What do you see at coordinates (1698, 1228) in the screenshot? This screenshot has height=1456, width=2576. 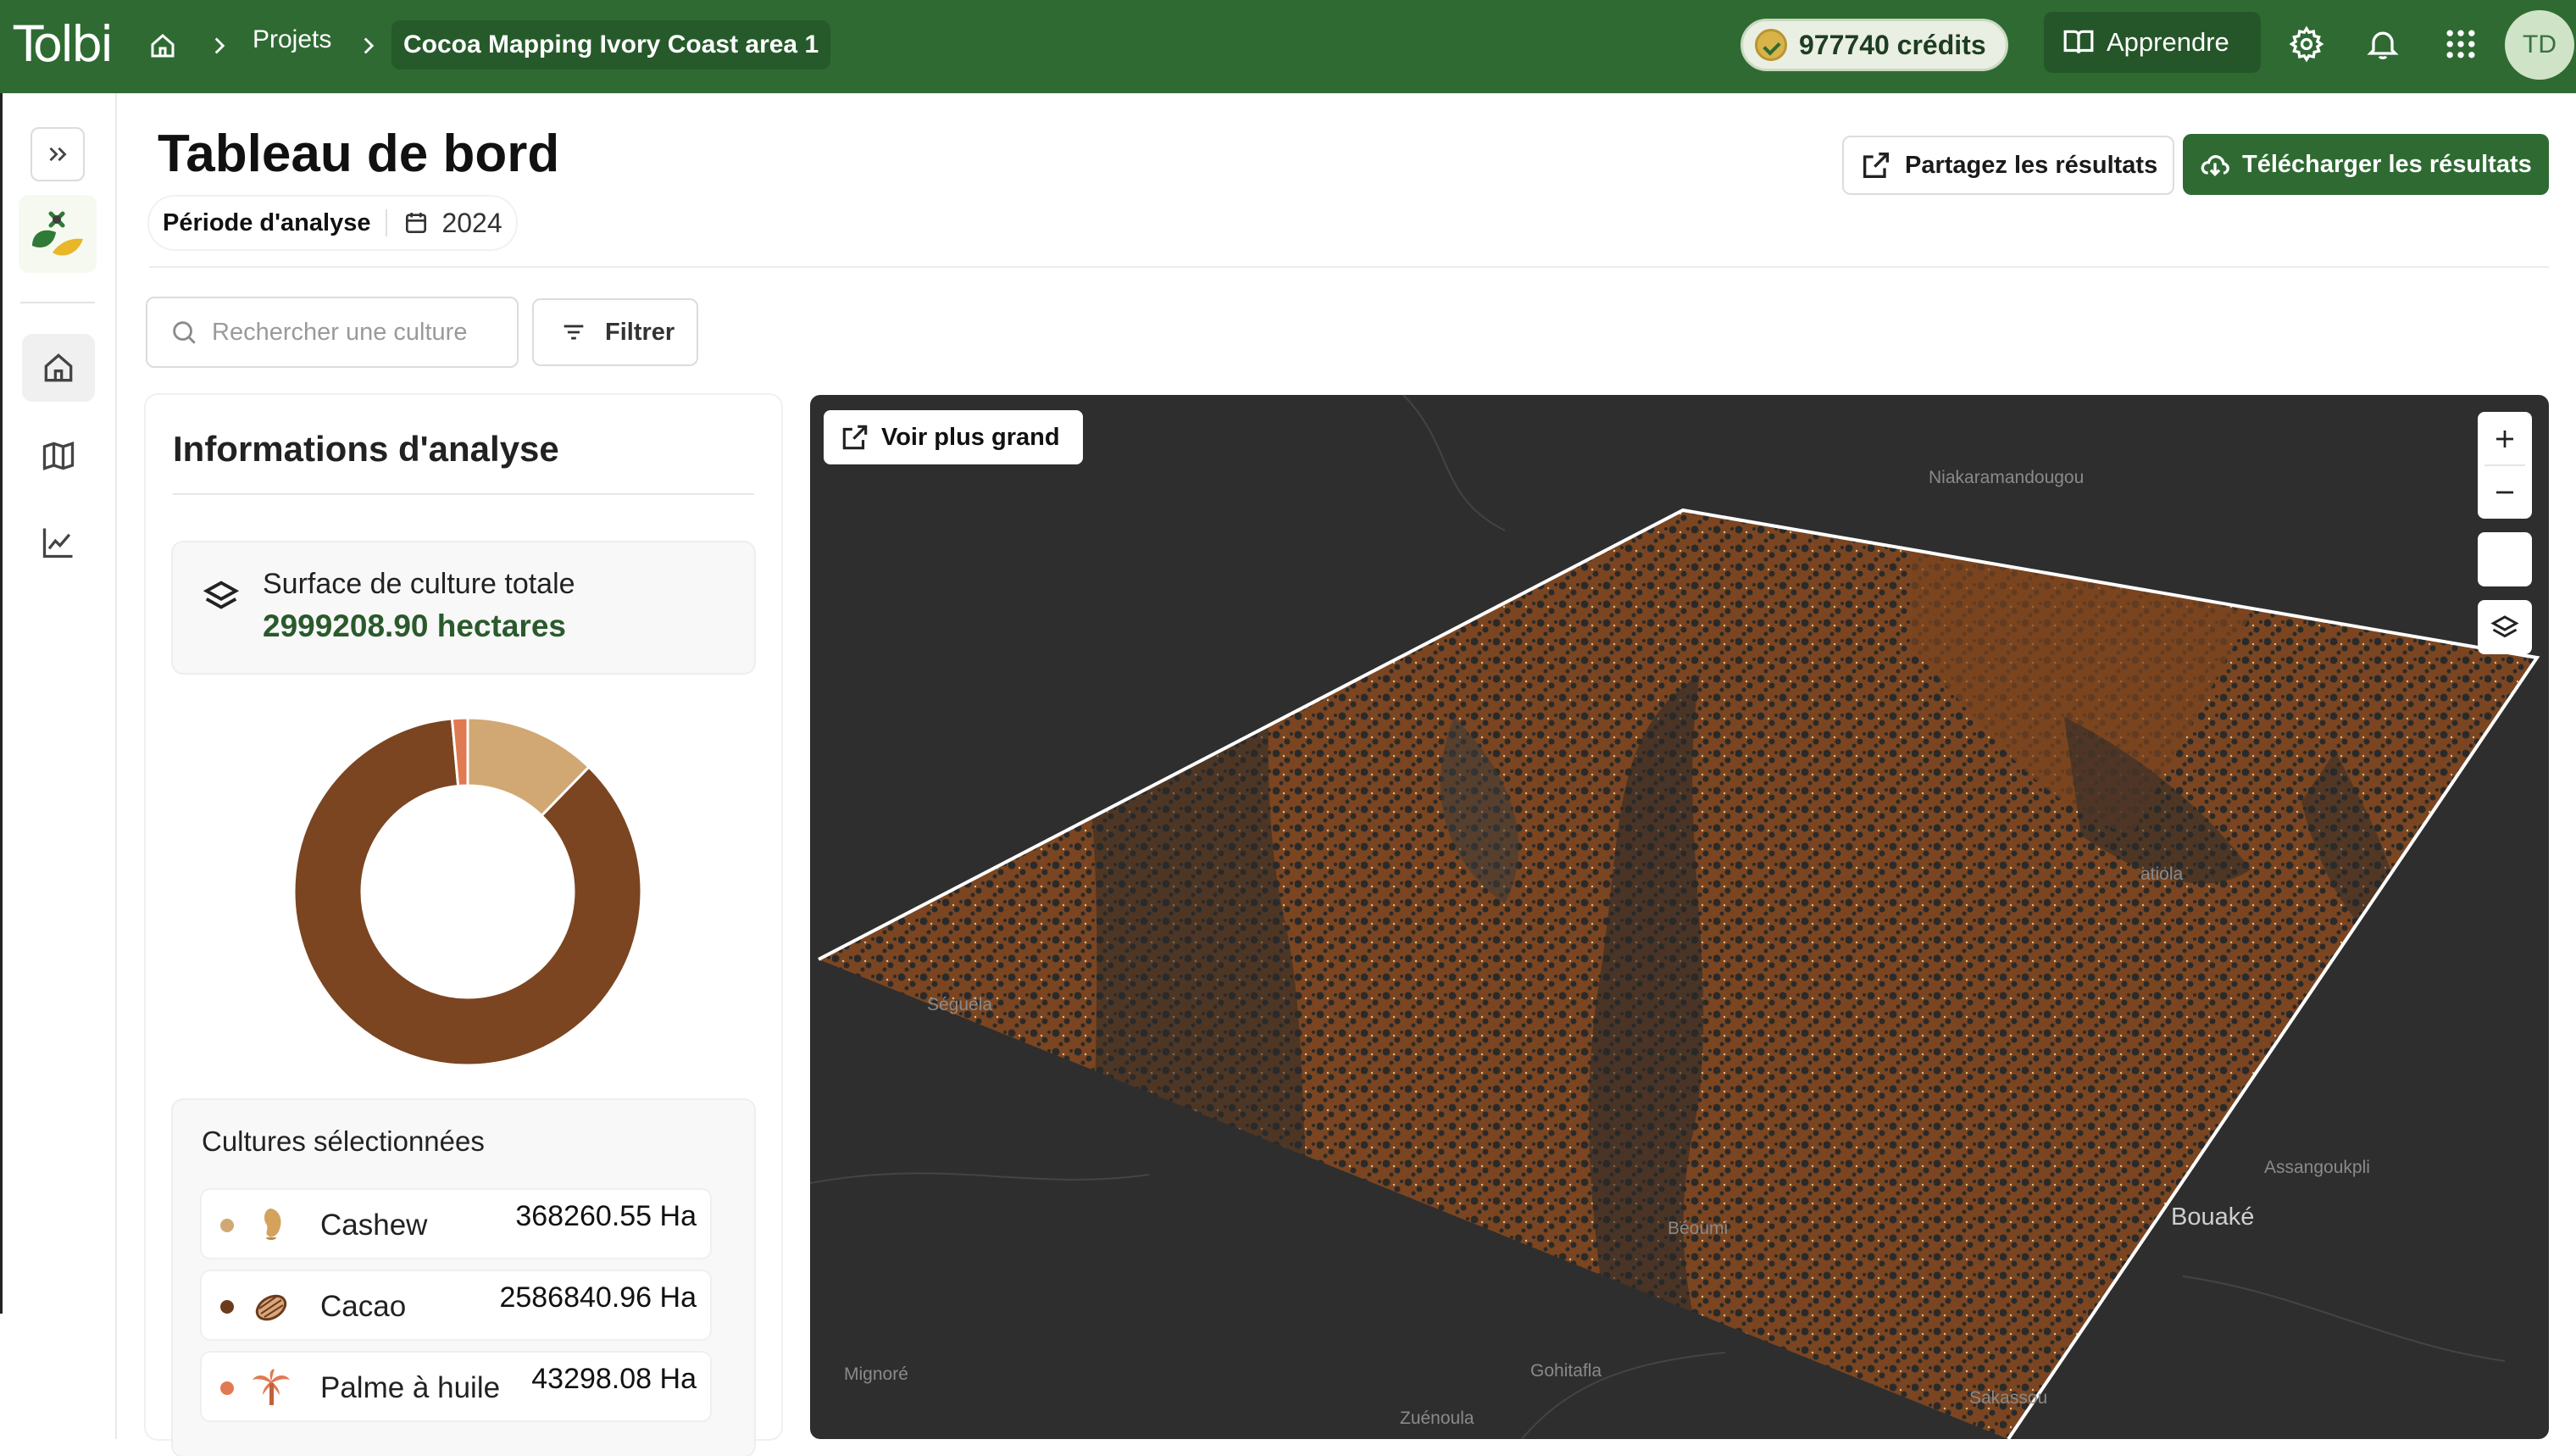 I see `place-label: Béoumi` at bounding box center [1698, 1228].